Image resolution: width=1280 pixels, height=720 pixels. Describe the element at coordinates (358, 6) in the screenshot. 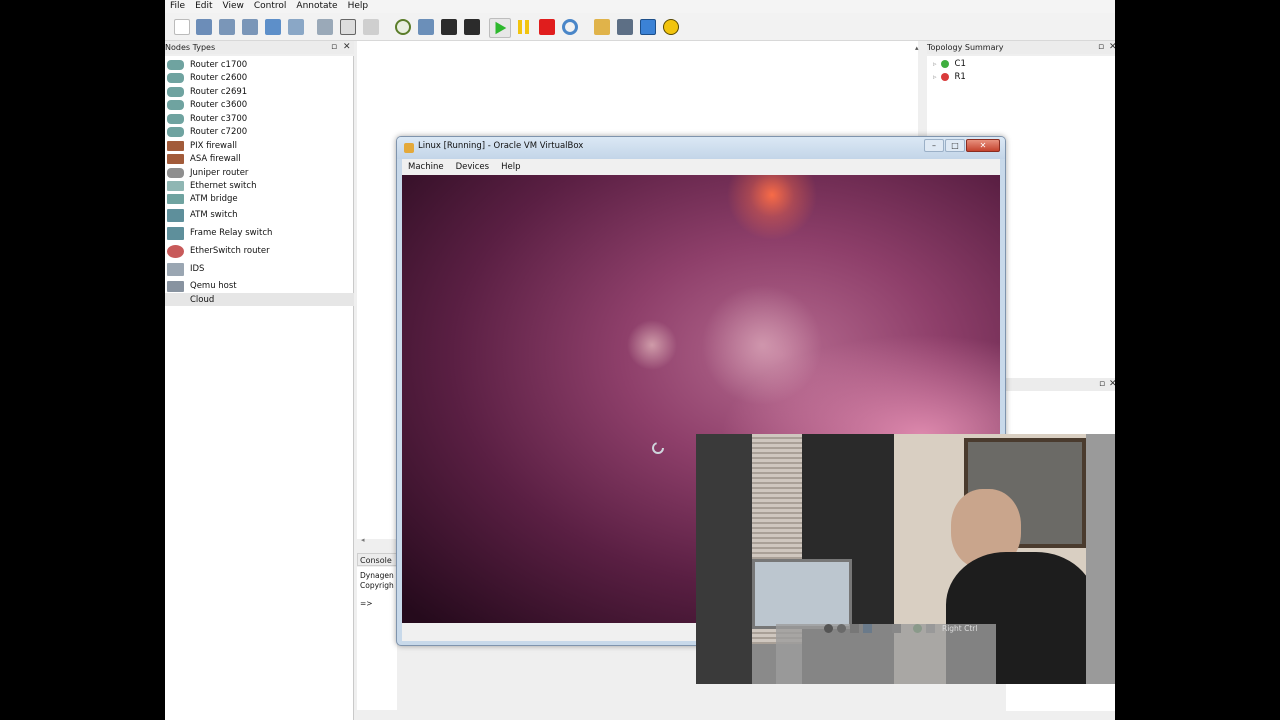

I see `menu-help: Help` at that location.